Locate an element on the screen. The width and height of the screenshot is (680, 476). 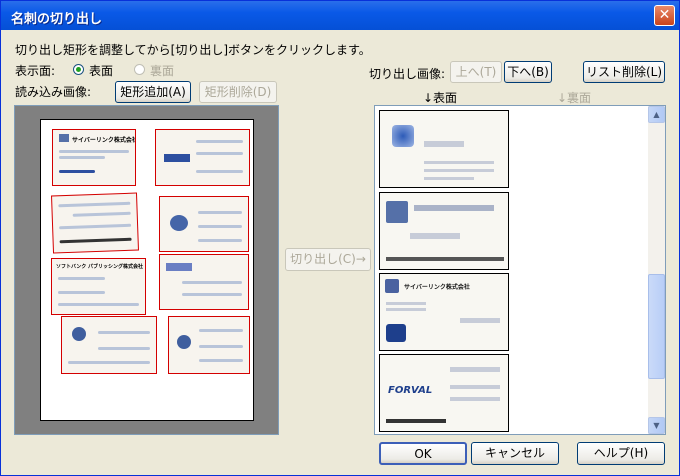
title-bar: 名刺の切り出し ✕ is located at coordinates (340, 15).